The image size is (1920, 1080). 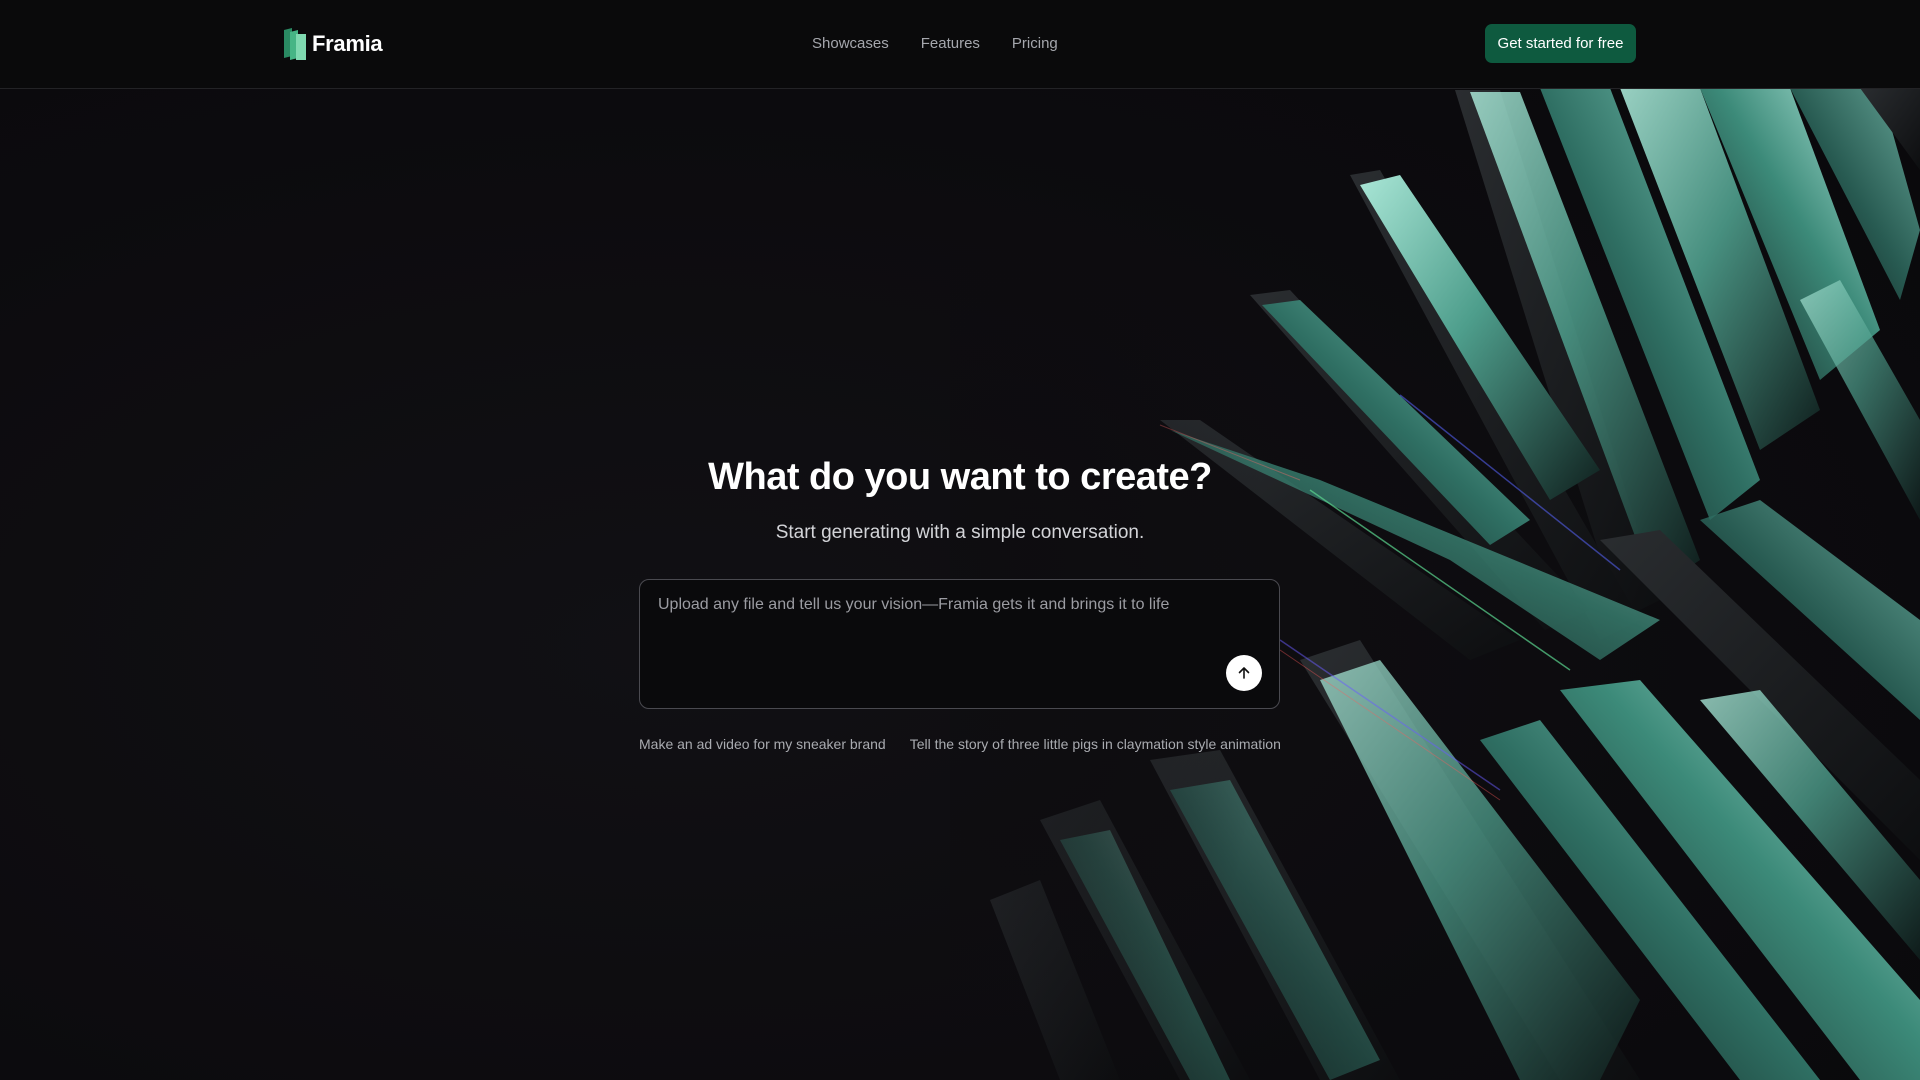 What do you see at coordinates (1035, 44) in the screenshot?
I see `nav-pricing: Pricing` at bounding box center [1035, 44].